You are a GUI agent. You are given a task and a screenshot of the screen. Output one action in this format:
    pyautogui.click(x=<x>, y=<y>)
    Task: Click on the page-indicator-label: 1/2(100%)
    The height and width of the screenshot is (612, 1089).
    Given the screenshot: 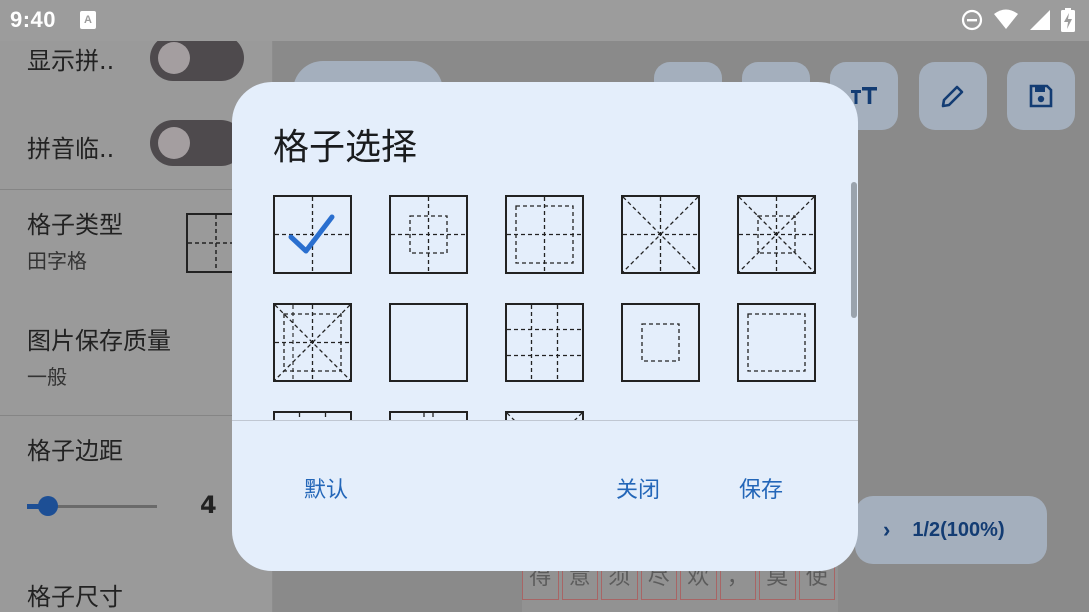 What is the action you would take?
    pyautogui.click(x=958, y=529)
    